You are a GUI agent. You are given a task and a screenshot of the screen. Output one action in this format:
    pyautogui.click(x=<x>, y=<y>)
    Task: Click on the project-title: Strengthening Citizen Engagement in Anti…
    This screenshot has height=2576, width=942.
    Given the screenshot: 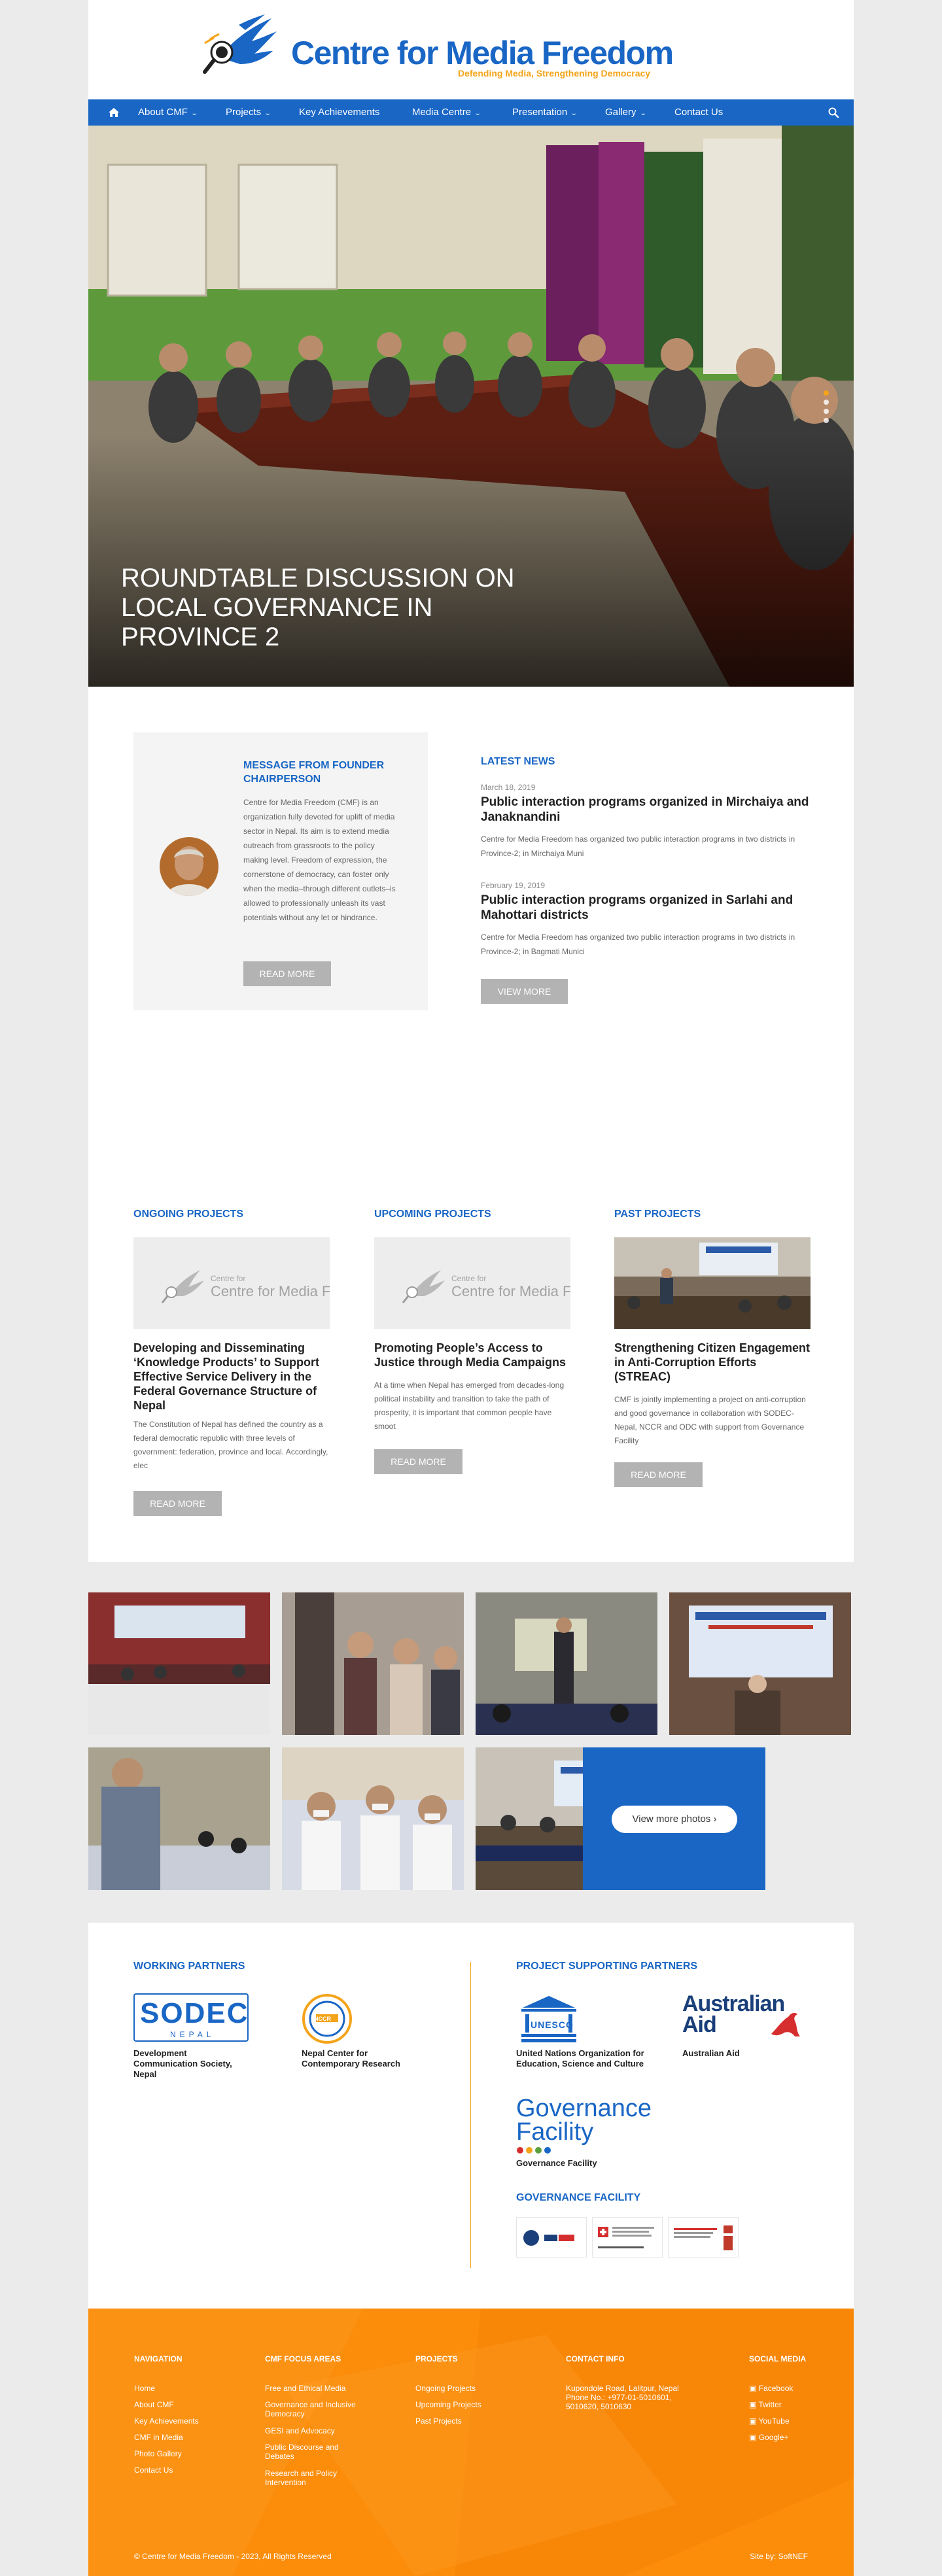 What is the action you would take?
    pyautogui.click(x=713, y=1363)
    